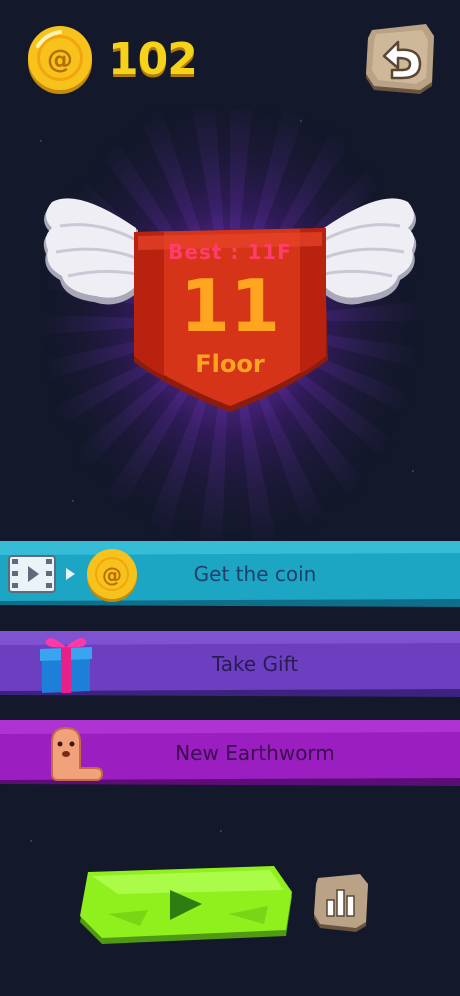  What do you see at coordinates (255, 664) in the screenshot?
I see `take-gift-label: Take Gift` at bounding box center [255, 664].